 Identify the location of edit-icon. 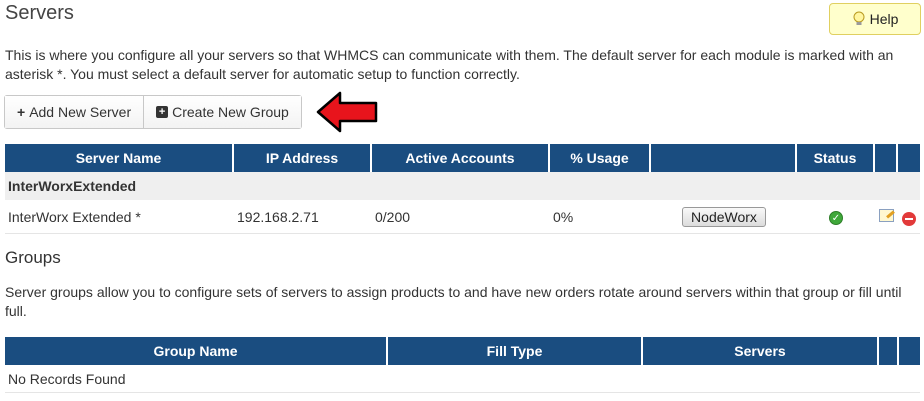
(886, 215).